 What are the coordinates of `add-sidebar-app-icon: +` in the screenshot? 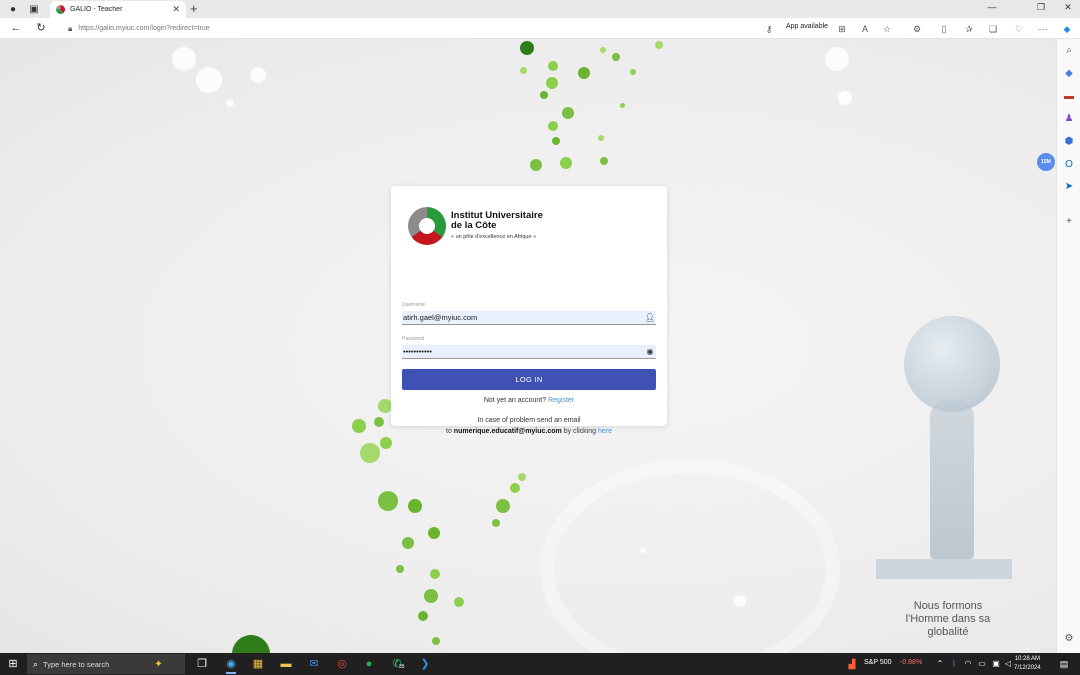 It's located at (1069, 222).